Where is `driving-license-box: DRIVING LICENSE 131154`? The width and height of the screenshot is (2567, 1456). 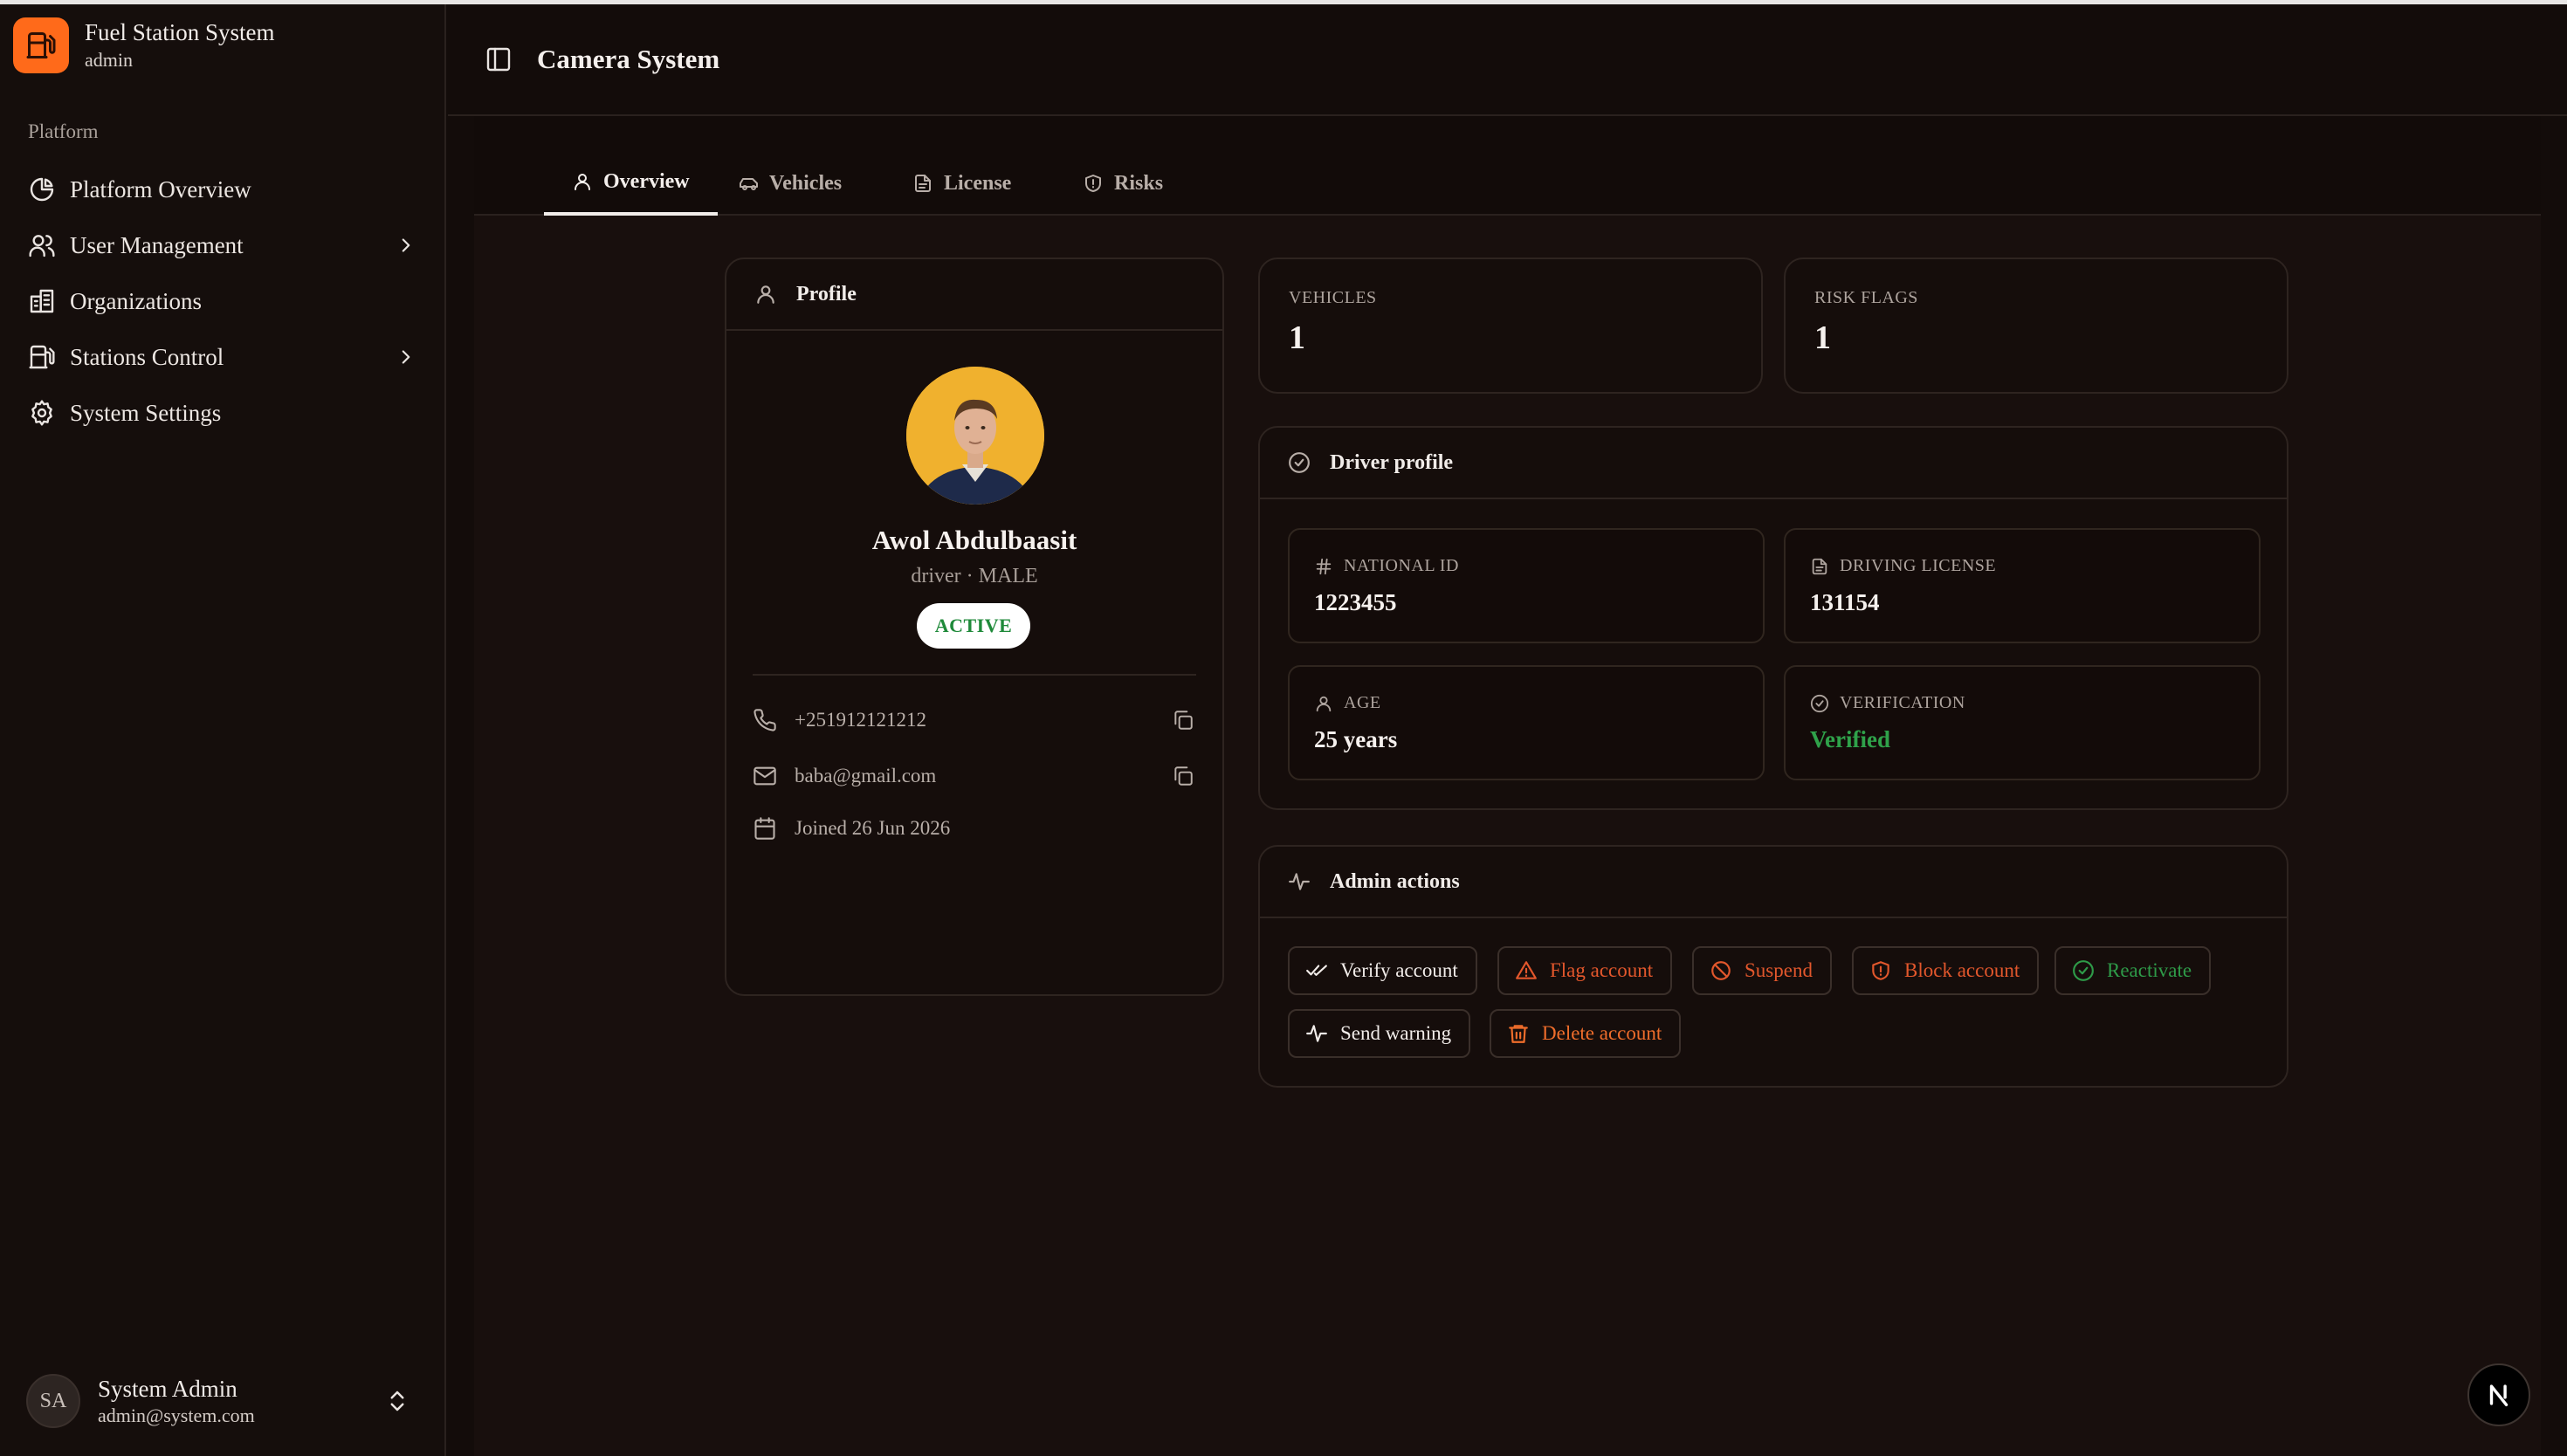
driving-license-box: DRIVING LICENSE 131154 is located at coordinates (2022, 585).